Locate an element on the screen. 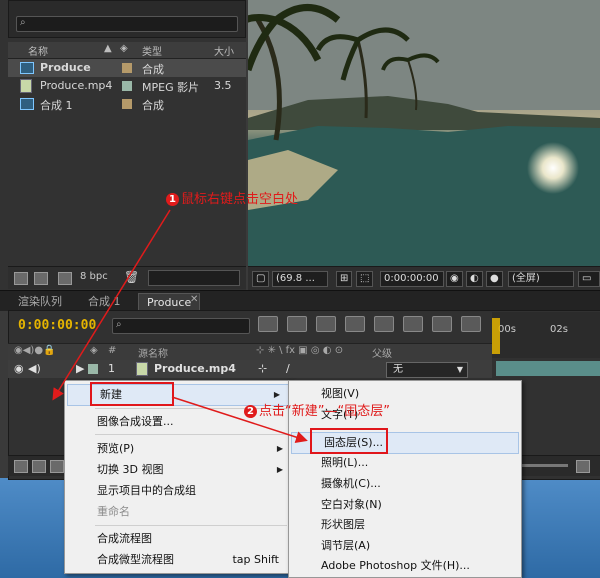 Image resolution: width=600 pixels, height=578 pixels. step-number-badge: 1 is located at coordinates (172, 199).